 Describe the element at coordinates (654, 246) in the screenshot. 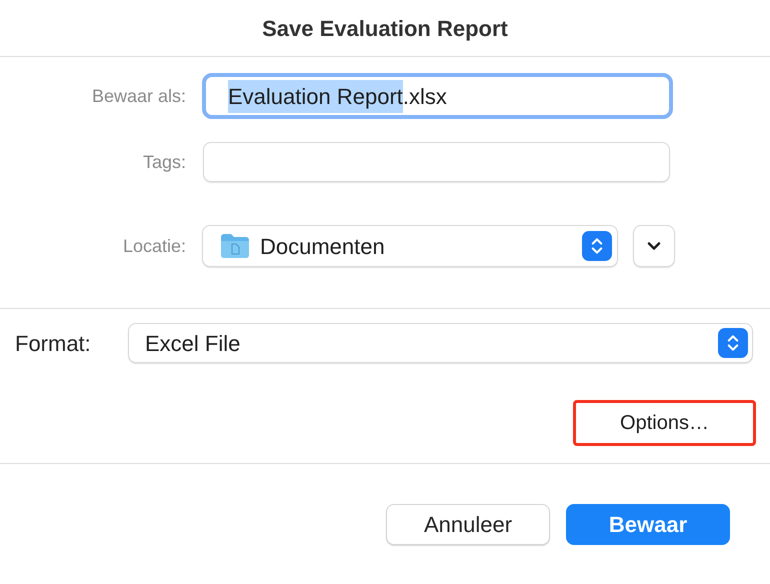

I see `expand-button` at that location.